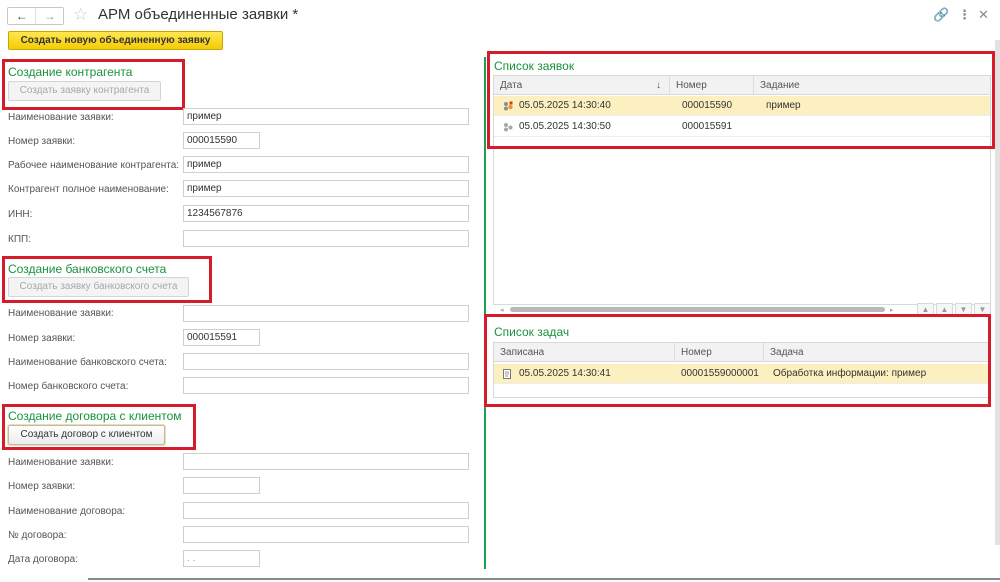 The width and height of the screenshot is (1000, 582). Describe the element at coordinates (70, 72) in the screenshot. I see `counterparty-group-title: Создание контрагента` at that location.